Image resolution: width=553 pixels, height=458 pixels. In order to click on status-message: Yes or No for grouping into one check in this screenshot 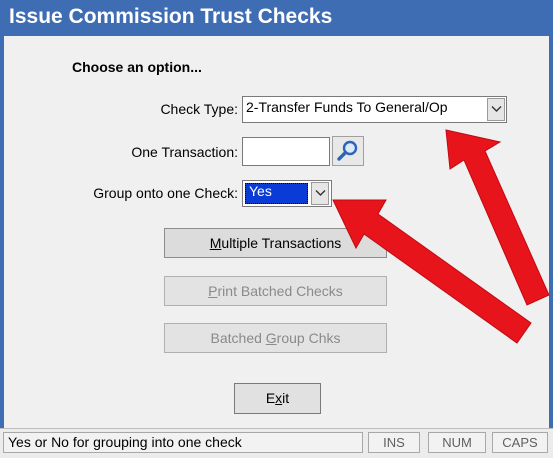, I will do `click(183, 442)`.